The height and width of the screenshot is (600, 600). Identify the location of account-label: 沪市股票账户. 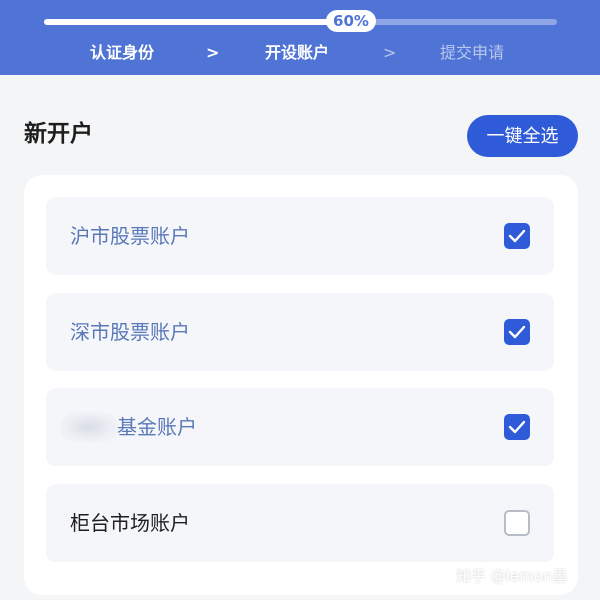
(130, 236).